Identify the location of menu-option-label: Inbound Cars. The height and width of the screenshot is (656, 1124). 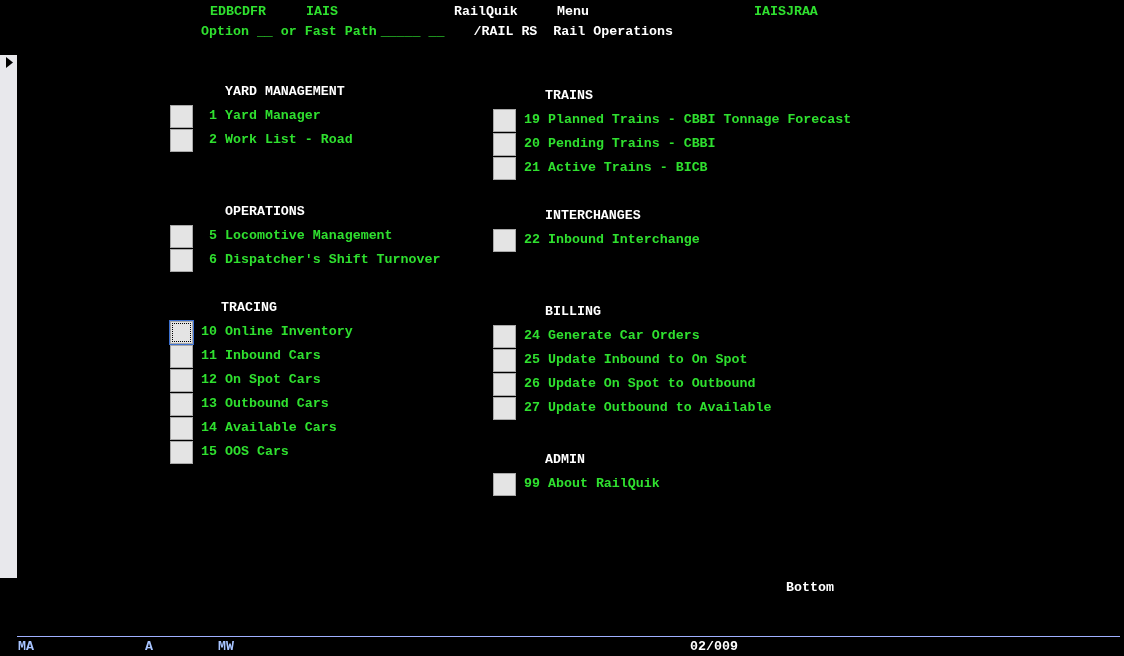
(273, 356).